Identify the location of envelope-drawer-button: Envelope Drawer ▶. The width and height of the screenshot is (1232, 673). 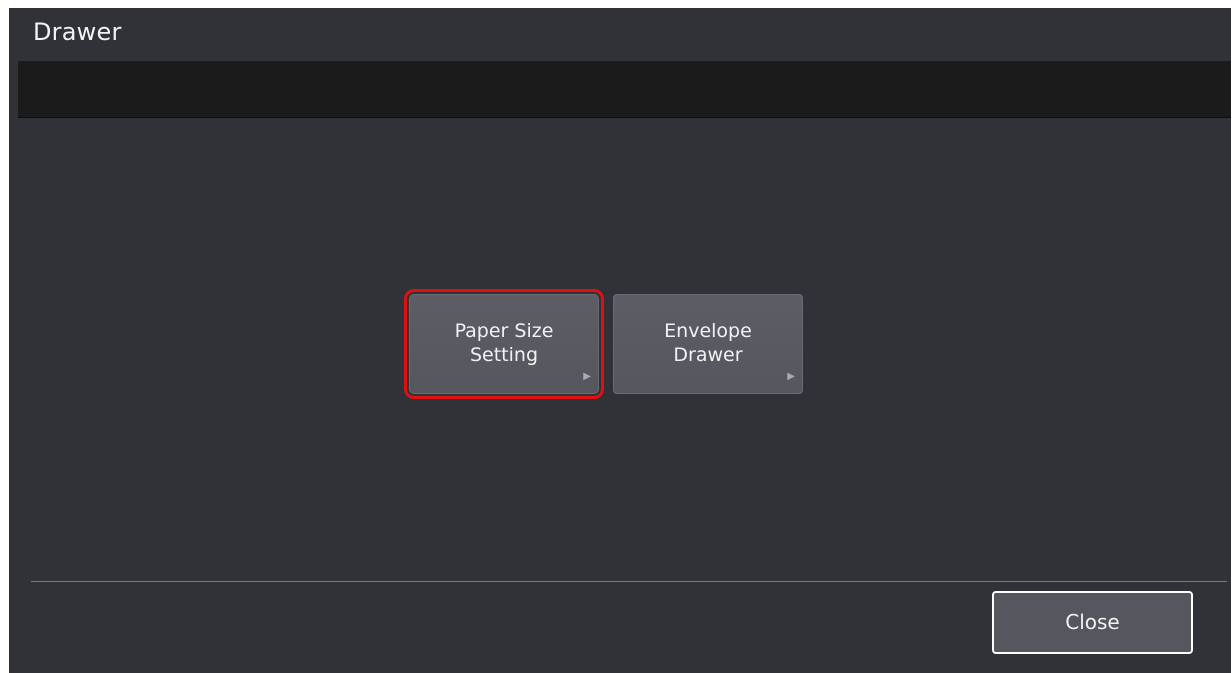
(708, 344).